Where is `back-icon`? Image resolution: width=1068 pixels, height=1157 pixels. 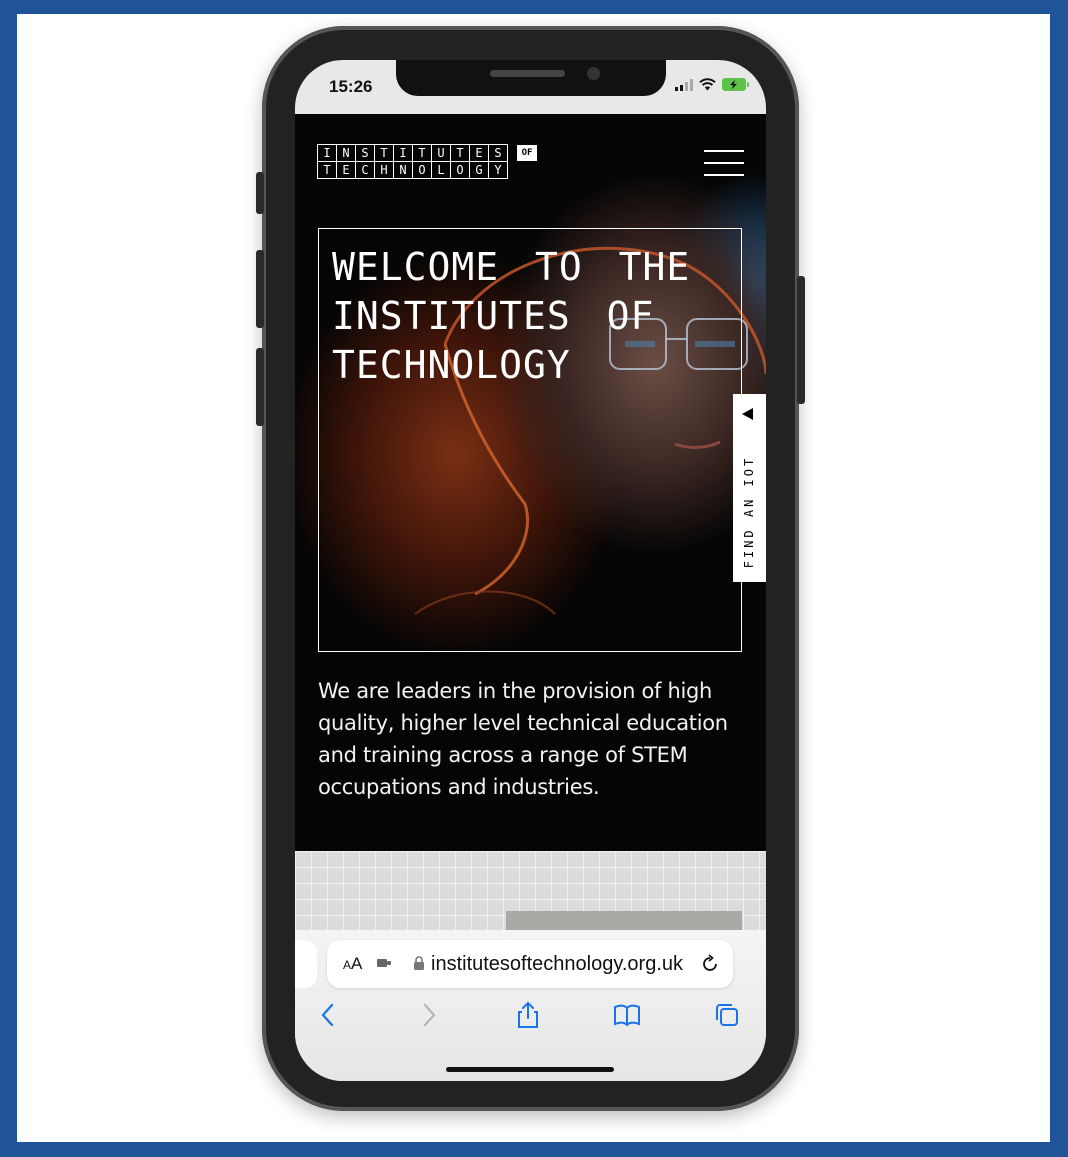 back-icon is located at coordinates (328, 1015).